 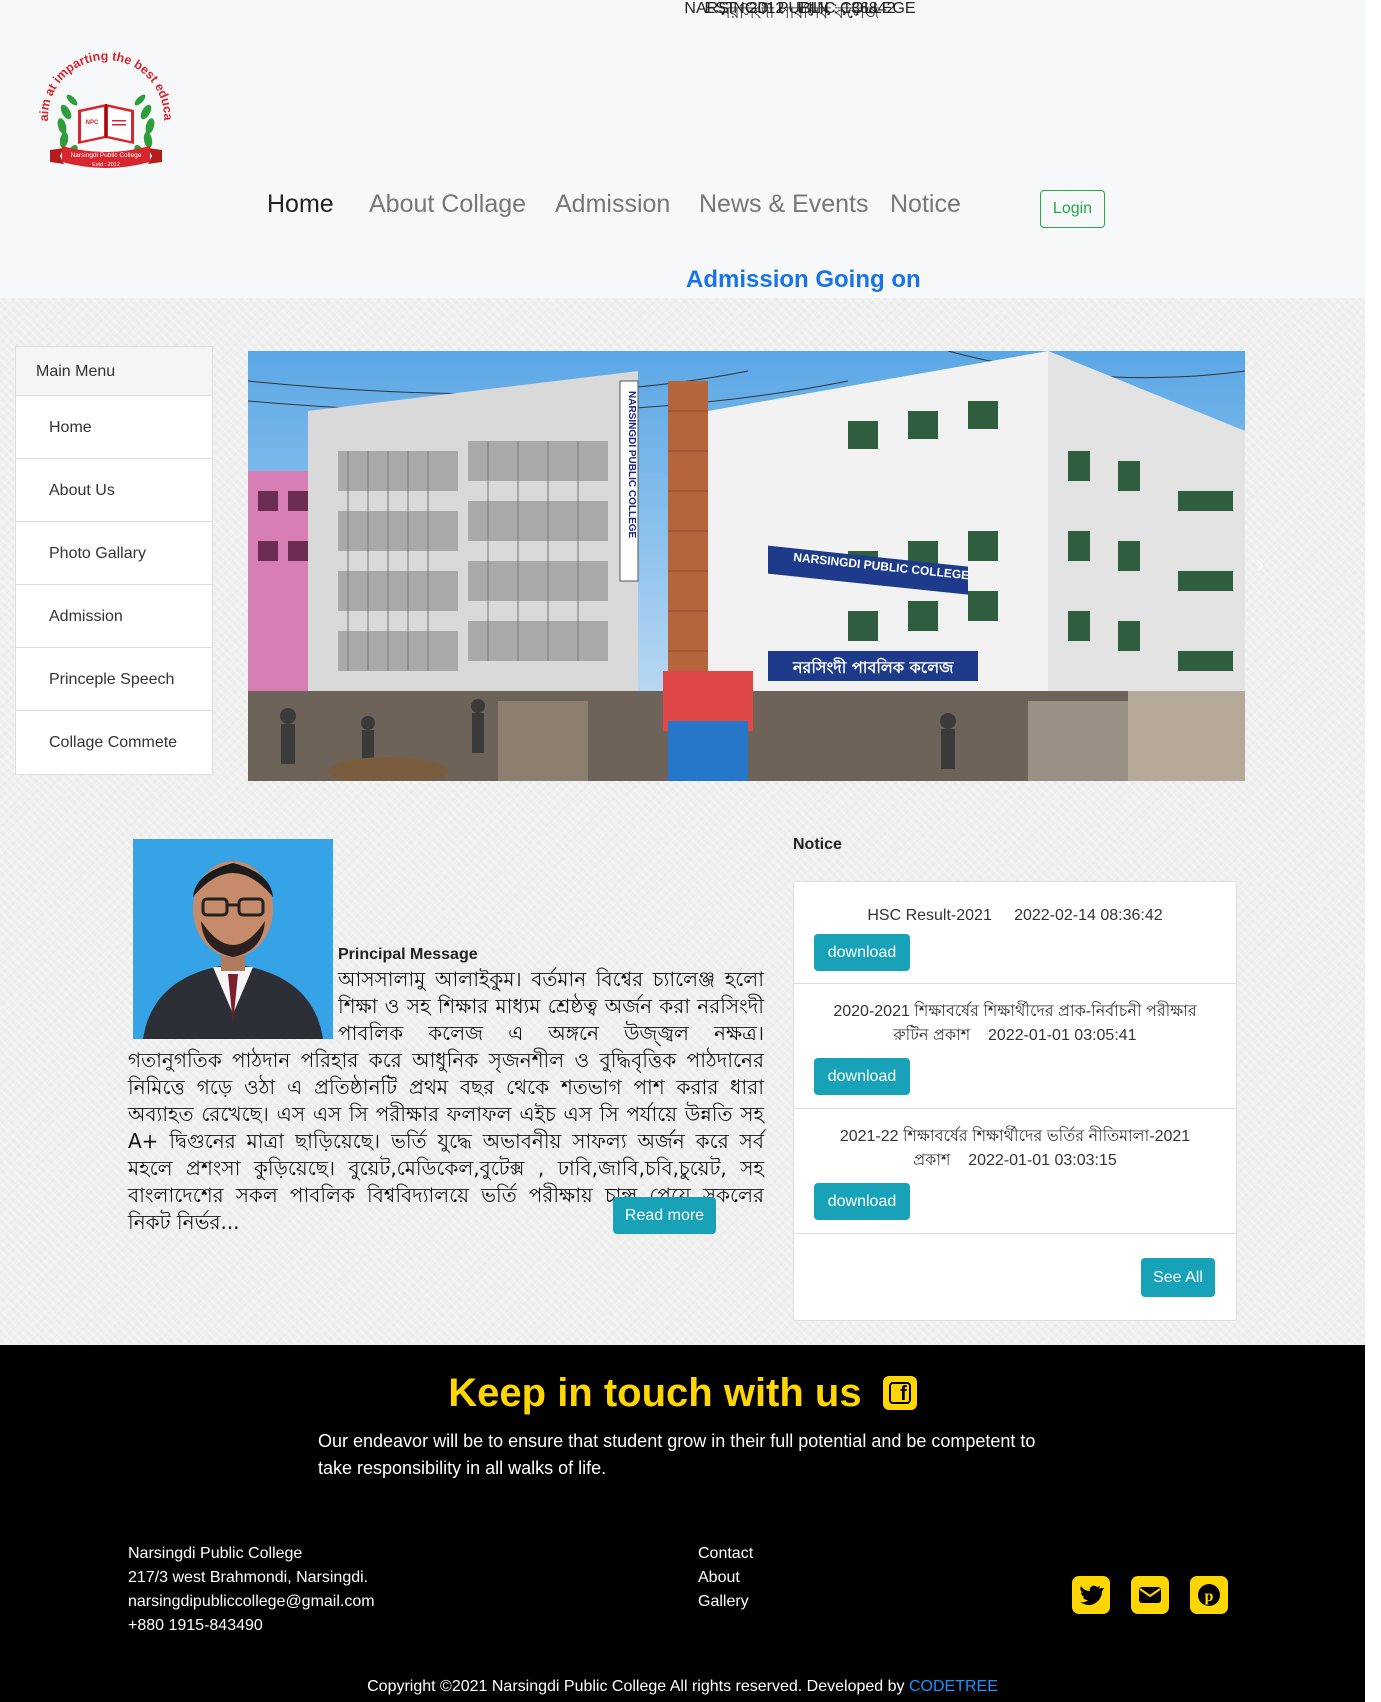 I want to click on notice-title: HSC Result-2021, so click(x=929, y=915).